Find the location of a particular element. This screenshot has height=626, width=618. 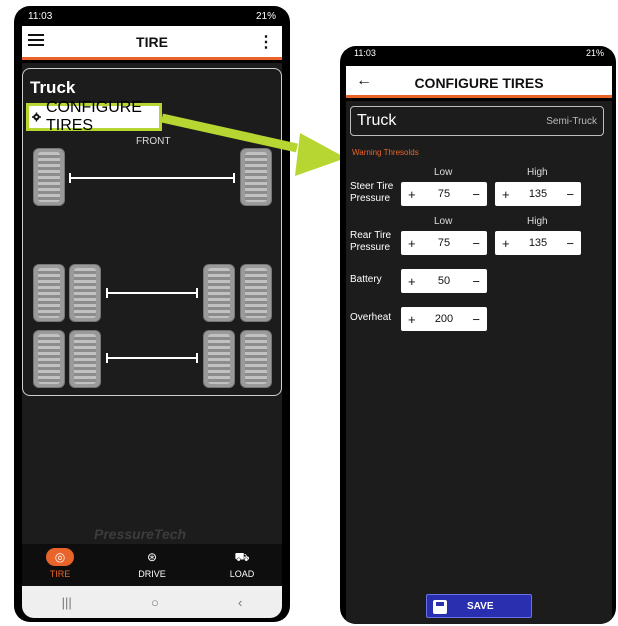

vehicle-field: Truck Semi-Truck is located at coordinates (477, 121).